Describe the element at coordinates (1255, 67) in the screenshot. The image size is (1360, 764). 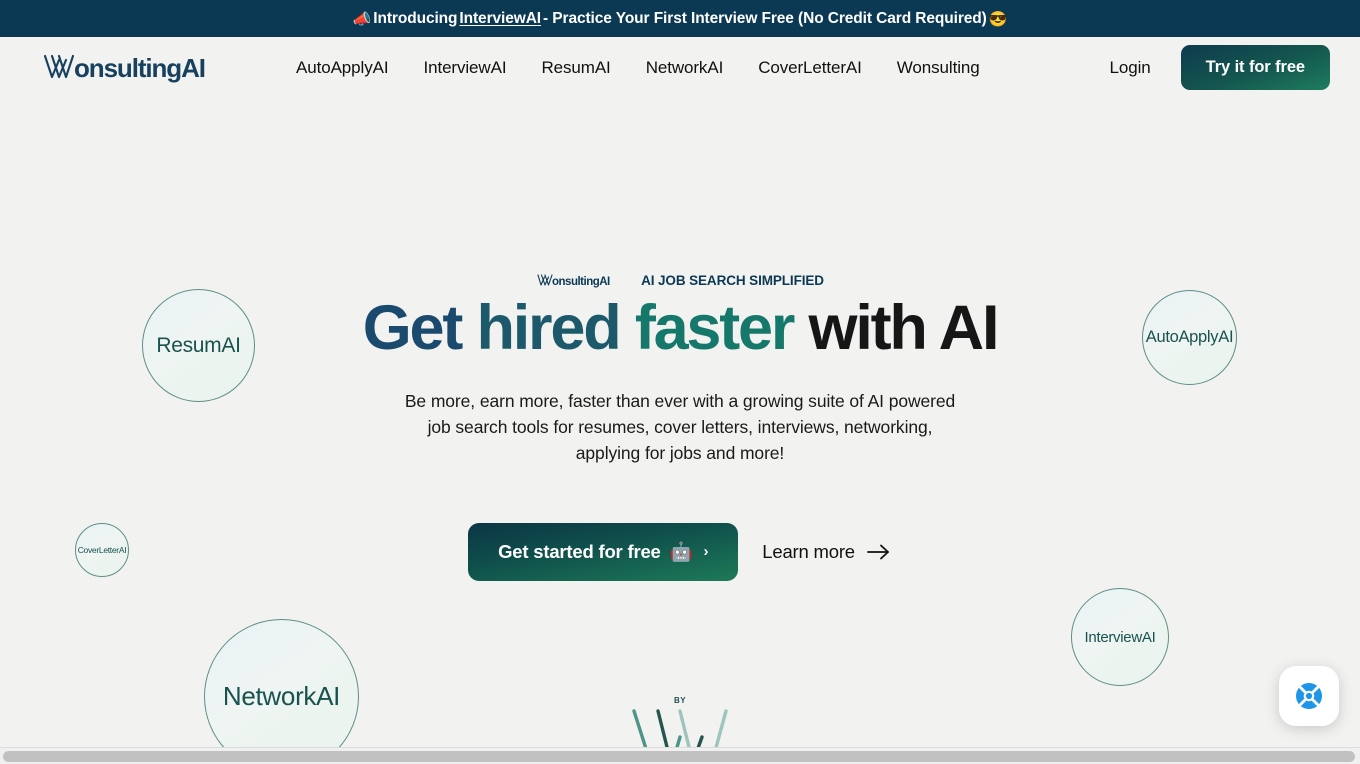
I see `try-it-for-free-button: Try it for free` at that location.